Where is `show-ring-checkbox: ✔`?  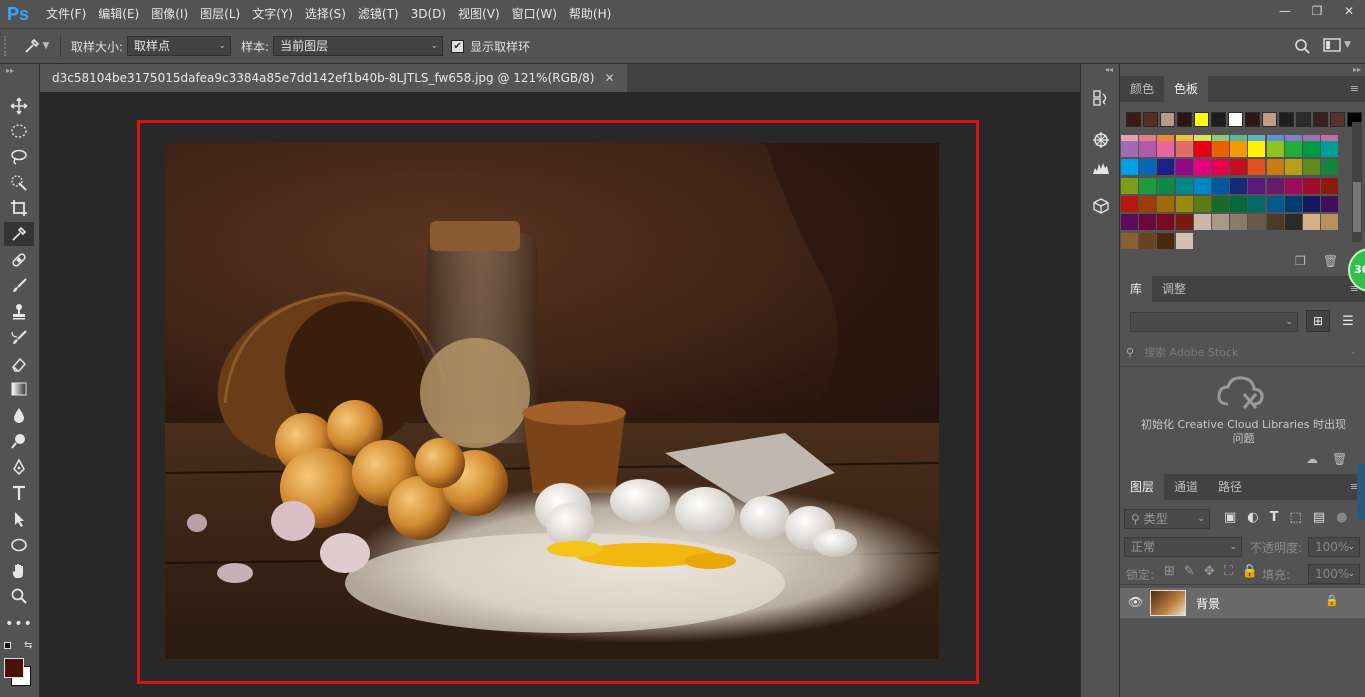 show-ring-checkbox: ✔ is located at coordinates (458, 46).